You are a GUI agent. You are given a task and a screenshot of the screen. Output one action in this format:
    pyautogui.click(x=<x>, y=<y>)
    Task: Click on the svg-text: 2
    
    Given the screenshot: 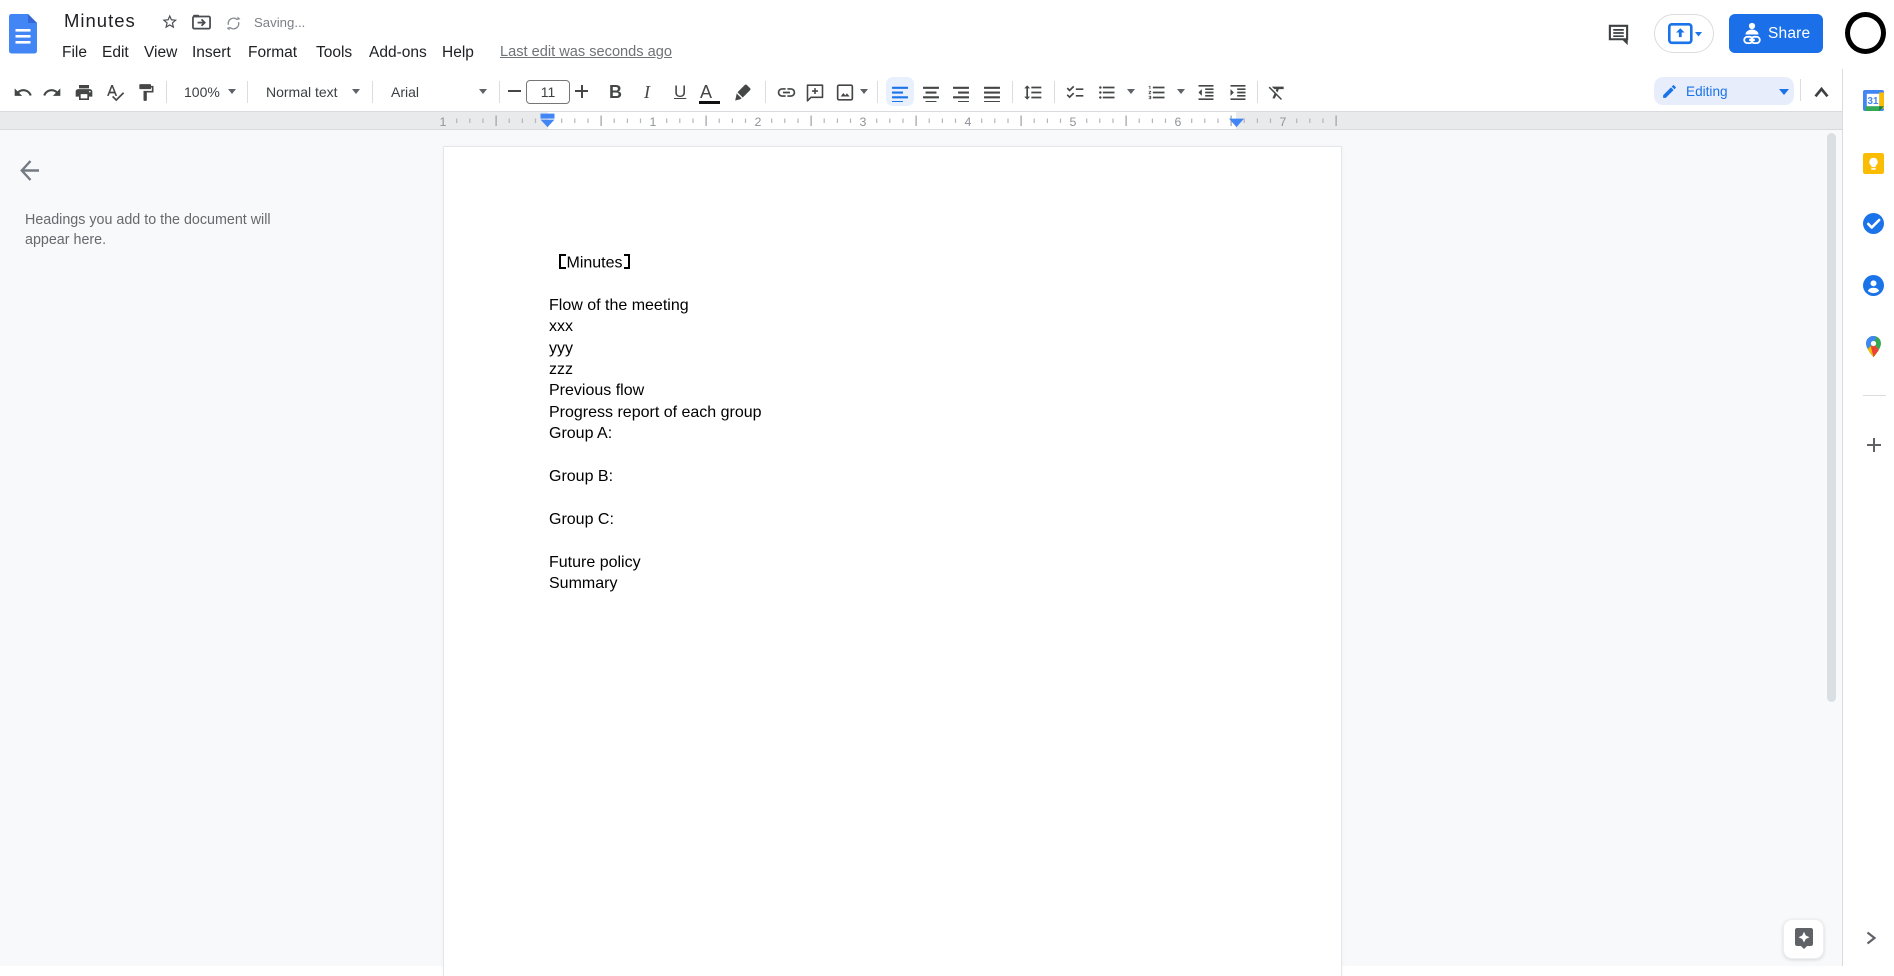 What is the action you would take?
    pyautogui.click(x=758, y=122)
    